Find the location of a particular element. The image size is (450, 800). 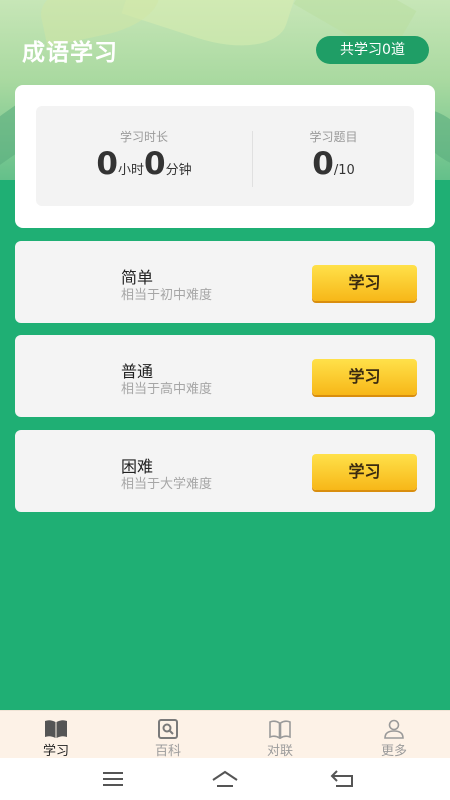

level-card-normal: 普通 相当于高中难度 学习 is located at coordinates (225, 376).